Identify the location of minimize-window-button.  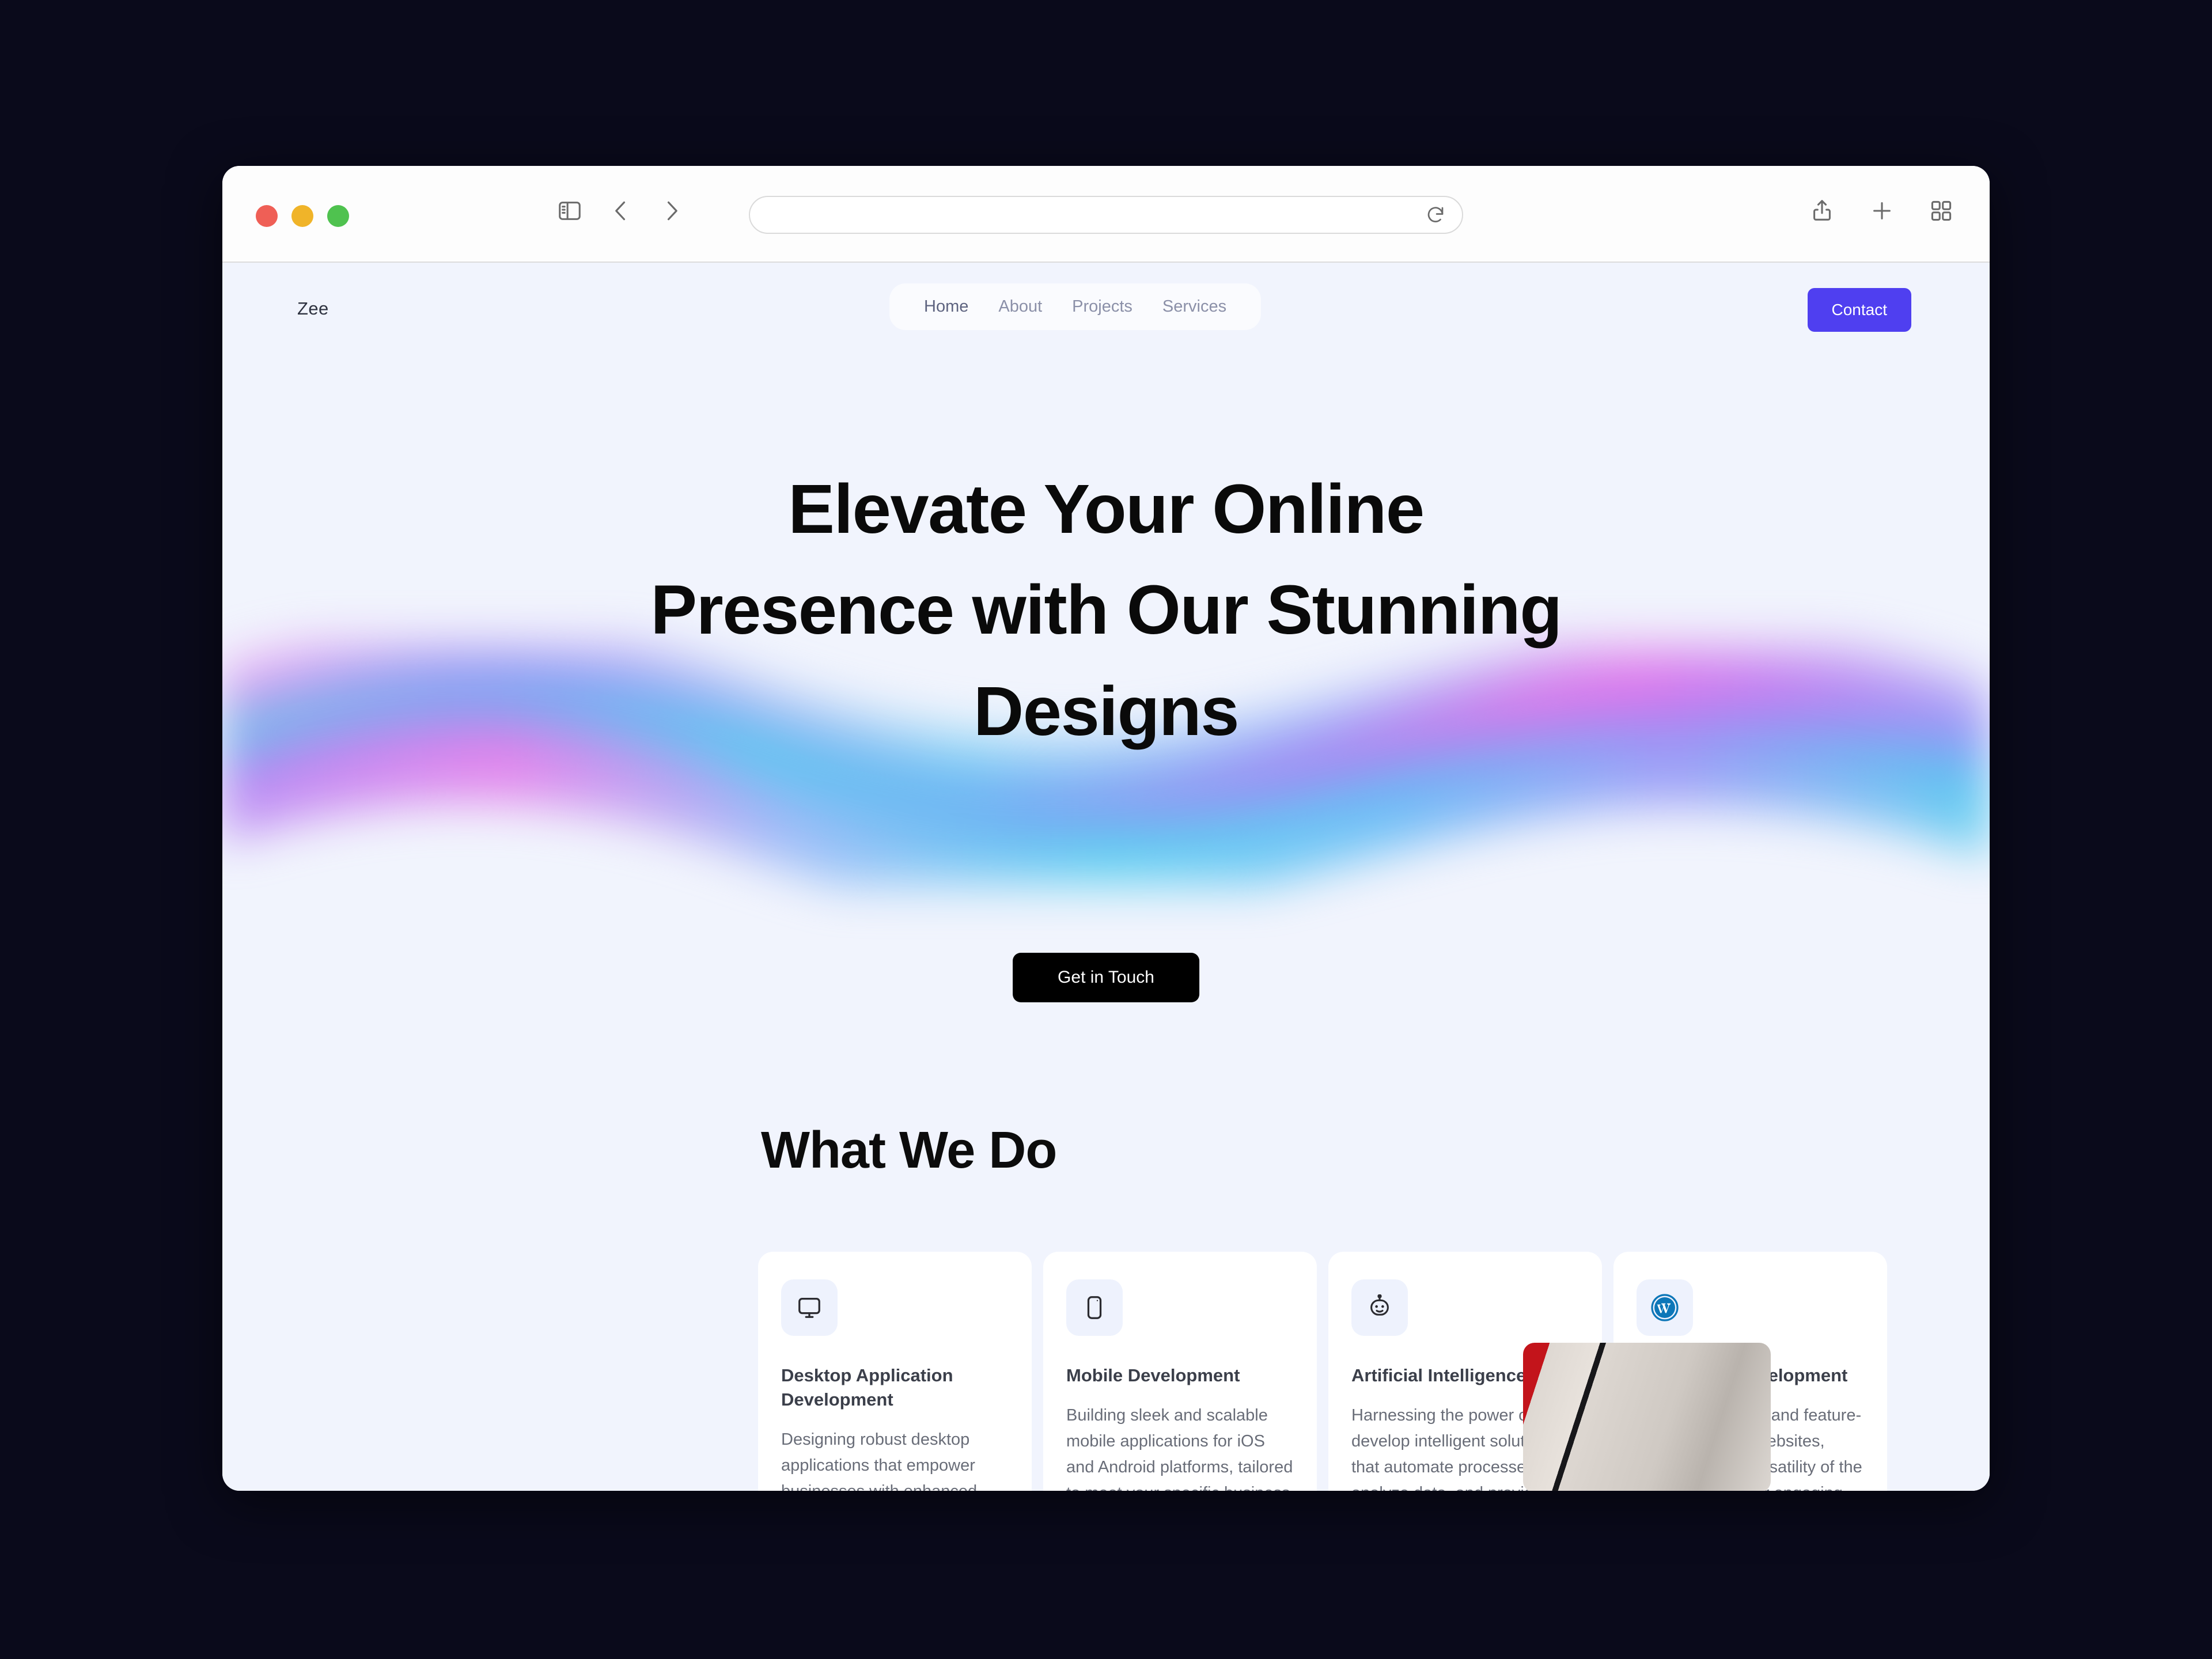
(302, 216).